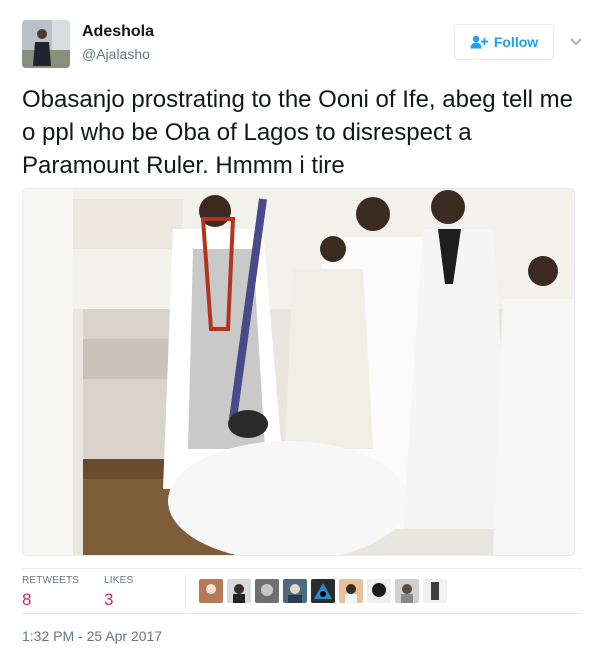  What do you see at coordinates (302, 44) in the screenshot?
I see `tweet-header: Adeshola @Ajalasho Follow` at bounding box center [302, 44].